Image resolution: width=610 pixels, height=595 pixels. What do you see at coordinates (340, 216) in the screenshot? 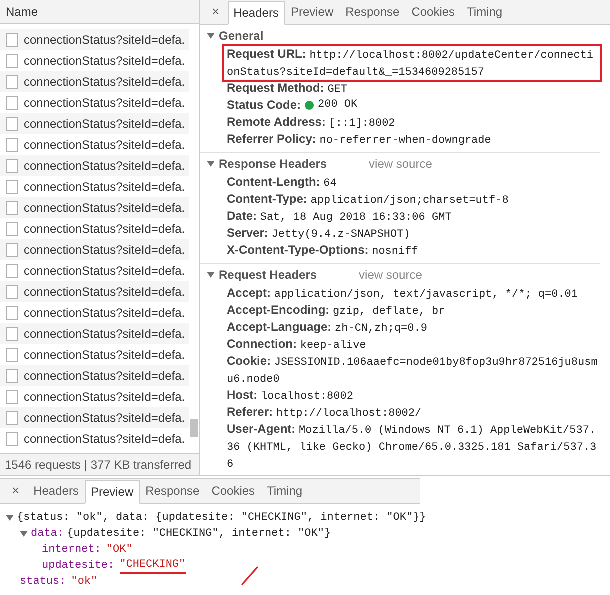
I see `header-line: Date: Sat, 18 Aug 2018 16:33:06 GMT` at bounding box center [340, 216].